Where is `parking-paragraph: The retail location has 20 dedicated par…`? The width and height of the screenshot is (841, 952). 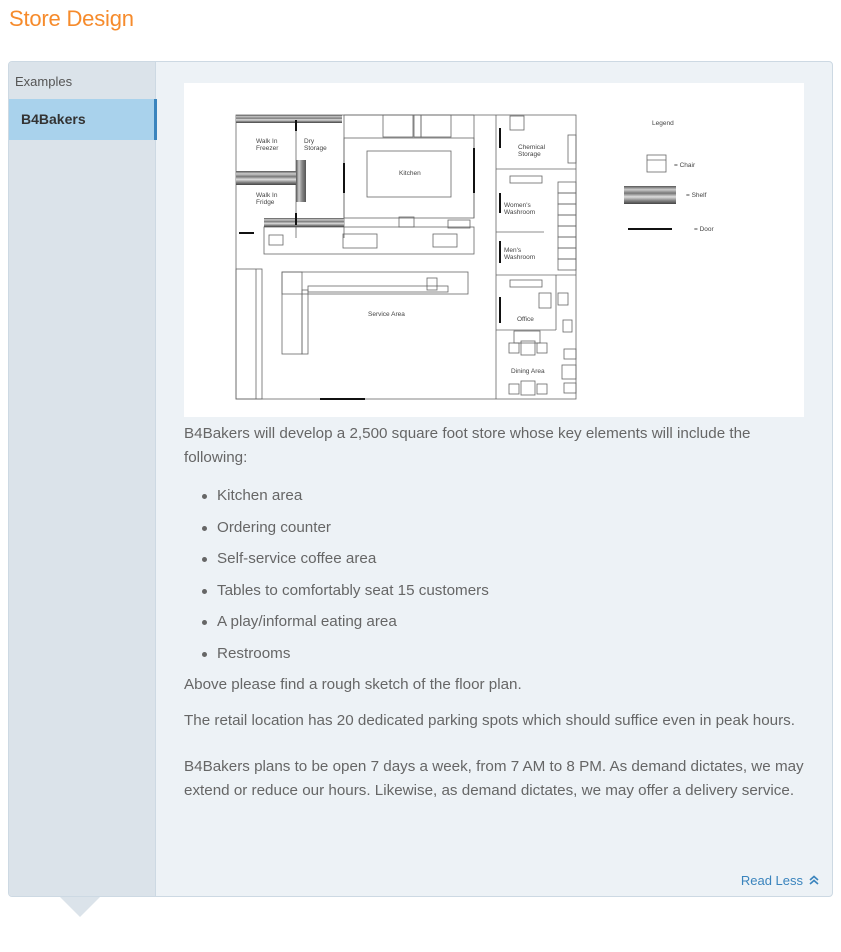 parking-paragraph: The retail location has 20 dedicated par… is located at coordinates (489, 720).